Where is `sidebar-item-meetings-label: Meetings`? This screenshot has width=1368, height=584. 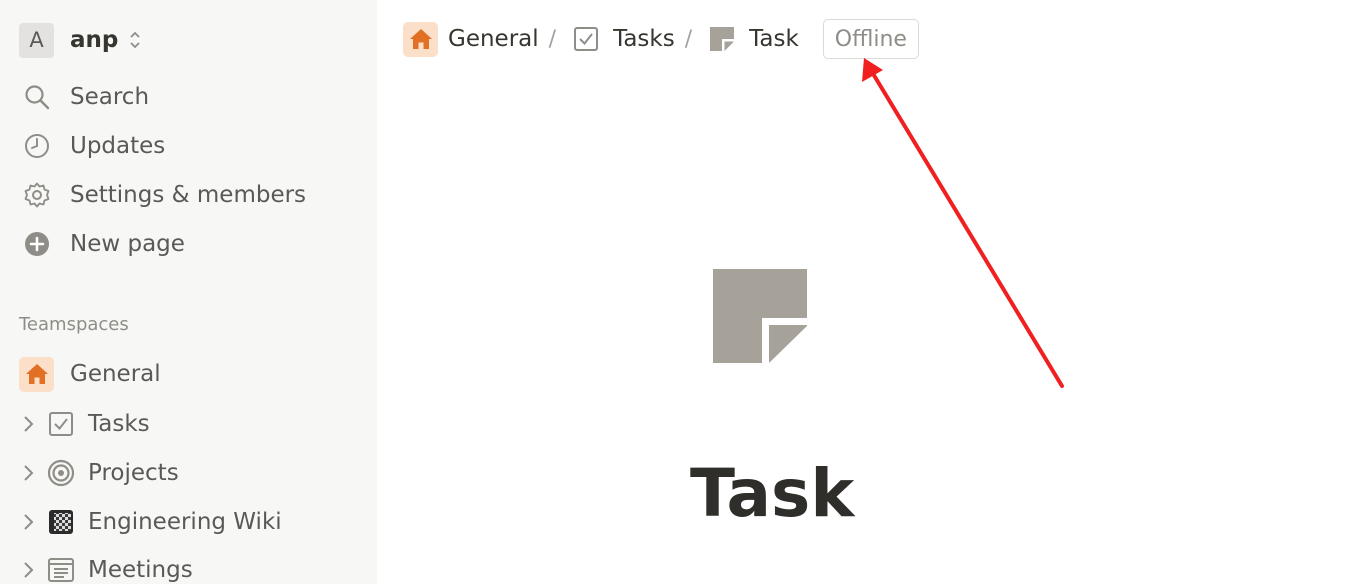 sidebar-item-meetings-label: Meetings is located at coordinates (140, 570).